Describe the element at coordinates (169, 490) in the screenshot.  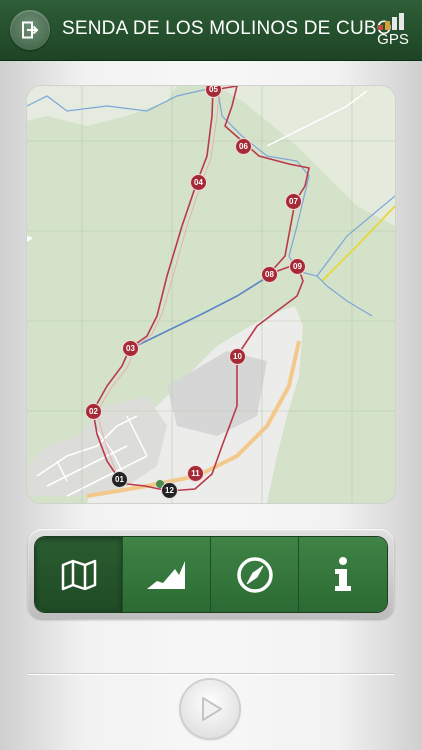
I see `waypoint-marker: 12` at that location.